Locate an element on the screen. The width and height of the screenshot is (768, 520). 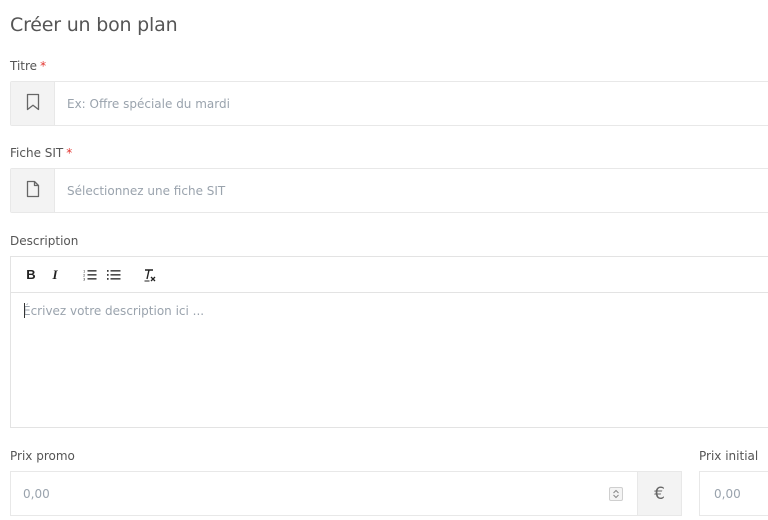
prix-initial-input-group is located at coordinates (733, 493).